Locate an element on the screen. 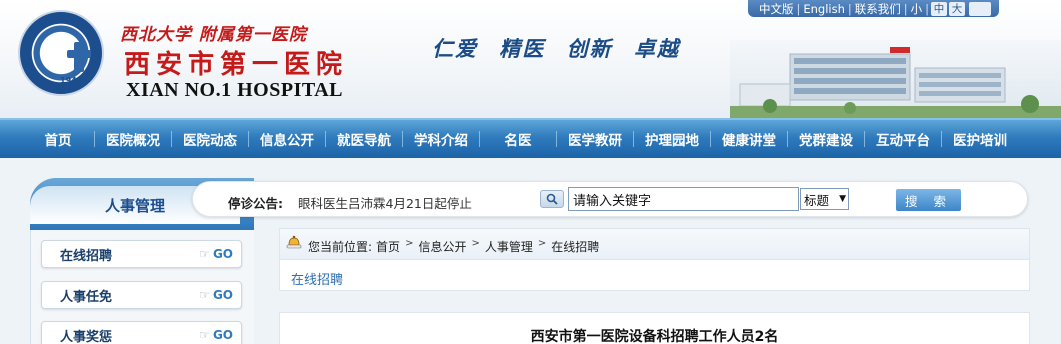  hospital-name-en: XIAN NO.1 HOSPITAL is located at coordinates (234, 90).